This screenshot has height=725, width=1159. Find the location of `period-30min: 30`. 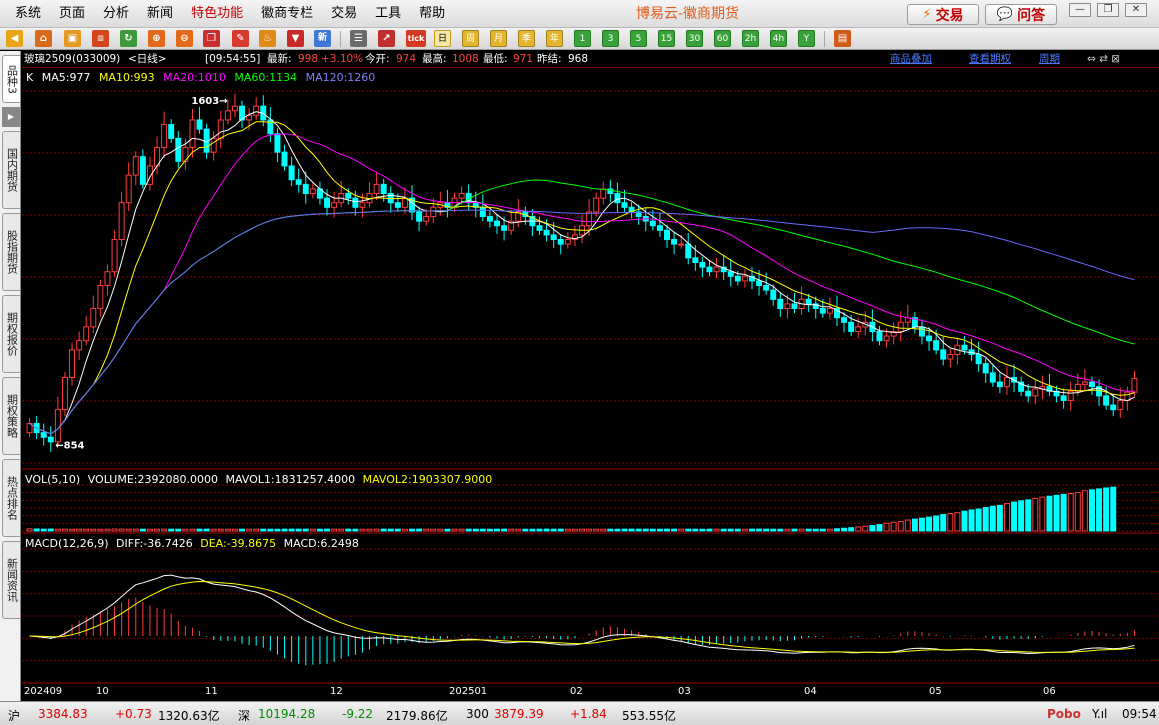

period-30min: 30 is located at coordinates (694, 38).